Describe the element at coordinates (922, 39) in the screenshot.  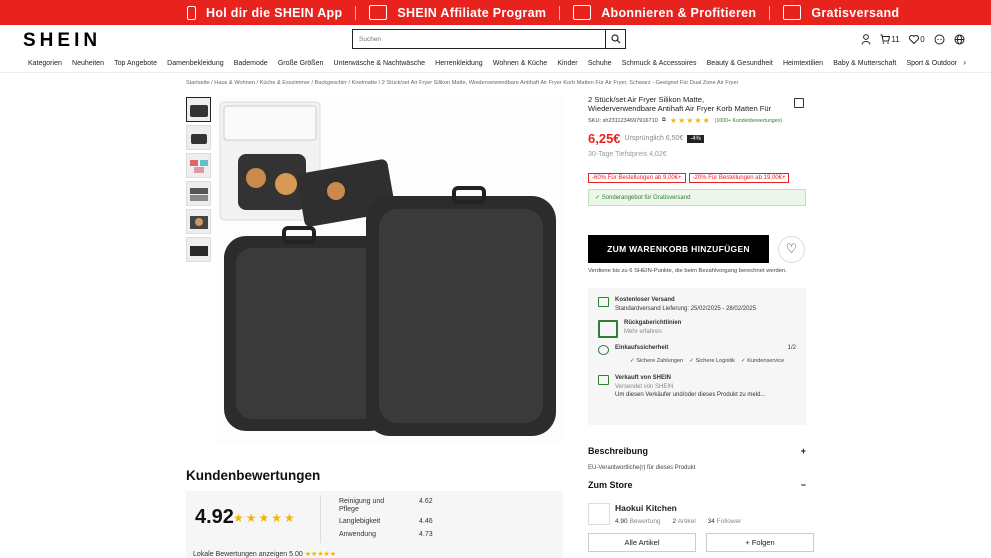
I see `wishlist-count: 0` at that location.